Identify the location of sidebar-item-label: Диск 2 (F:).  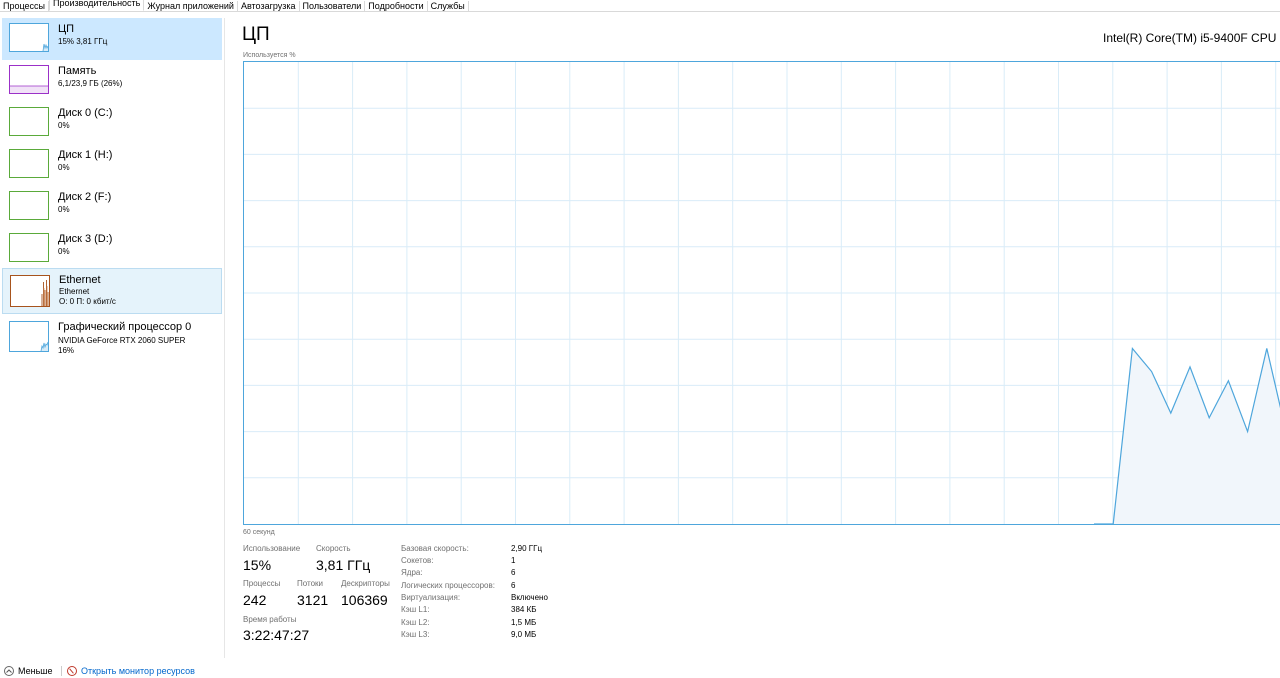
(85, 197).